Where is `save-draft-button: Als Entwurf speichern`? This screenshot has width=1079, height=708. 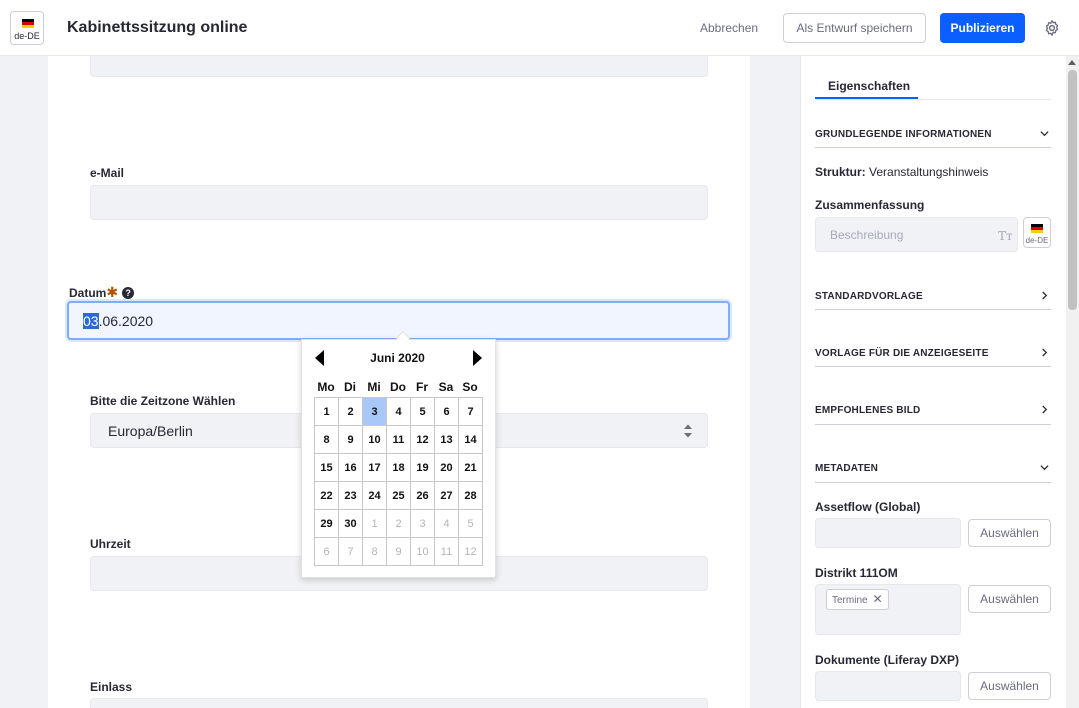 save-draft-button: Als Entwurf speichern is located at coordinates (854, 28).